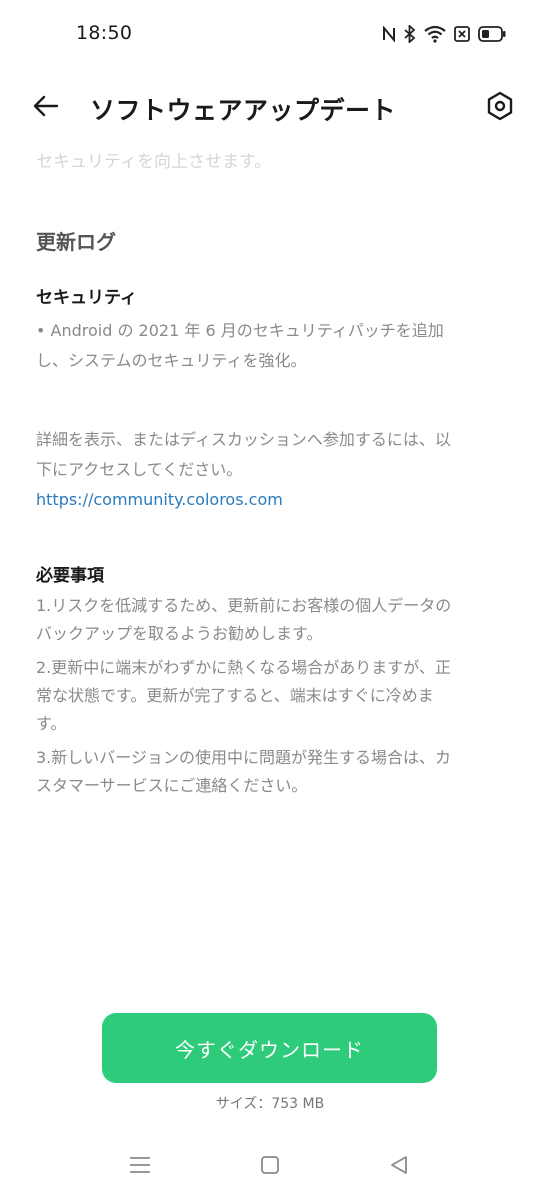 This screenshot has width=540, height=1200. I want to click on text-line: スタマーサービスにご連絡ください。, so click(172, 785).